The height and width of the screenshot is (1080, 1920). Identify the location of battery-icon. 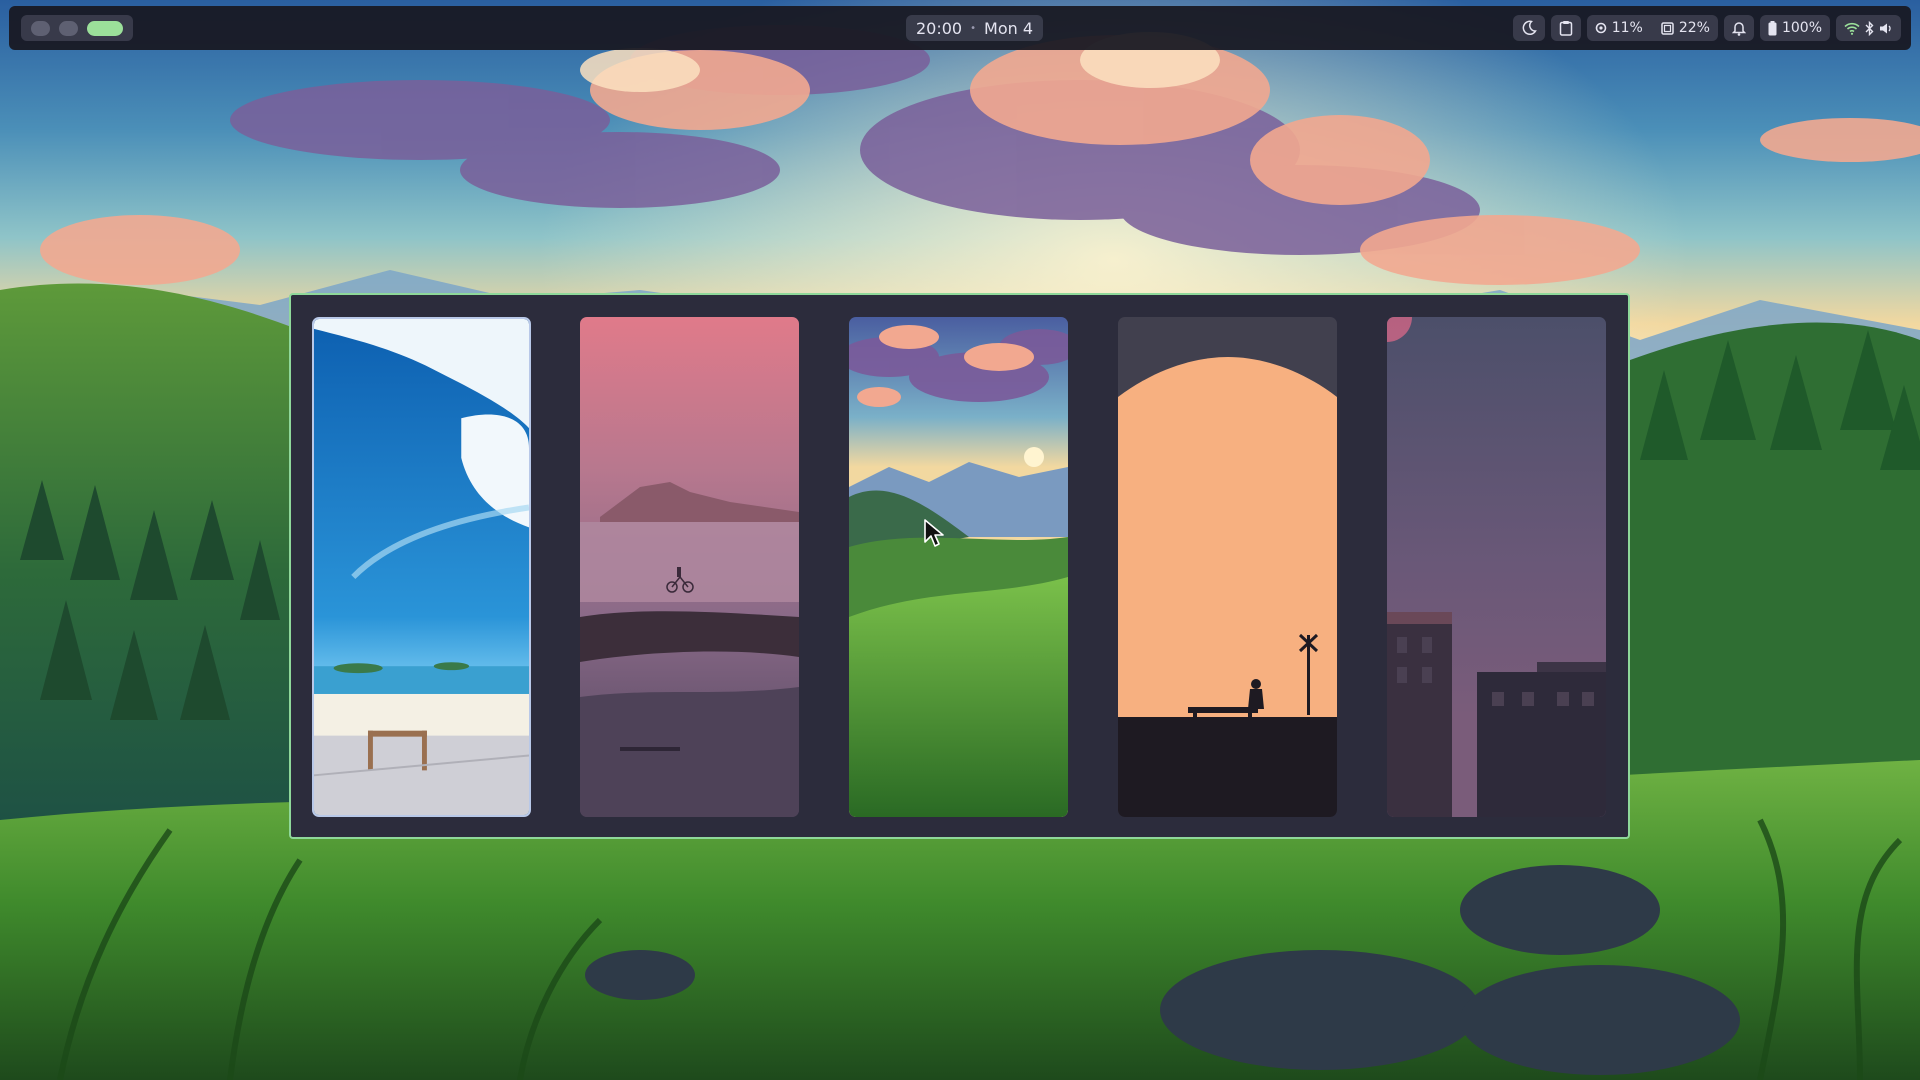
(1772, 28).